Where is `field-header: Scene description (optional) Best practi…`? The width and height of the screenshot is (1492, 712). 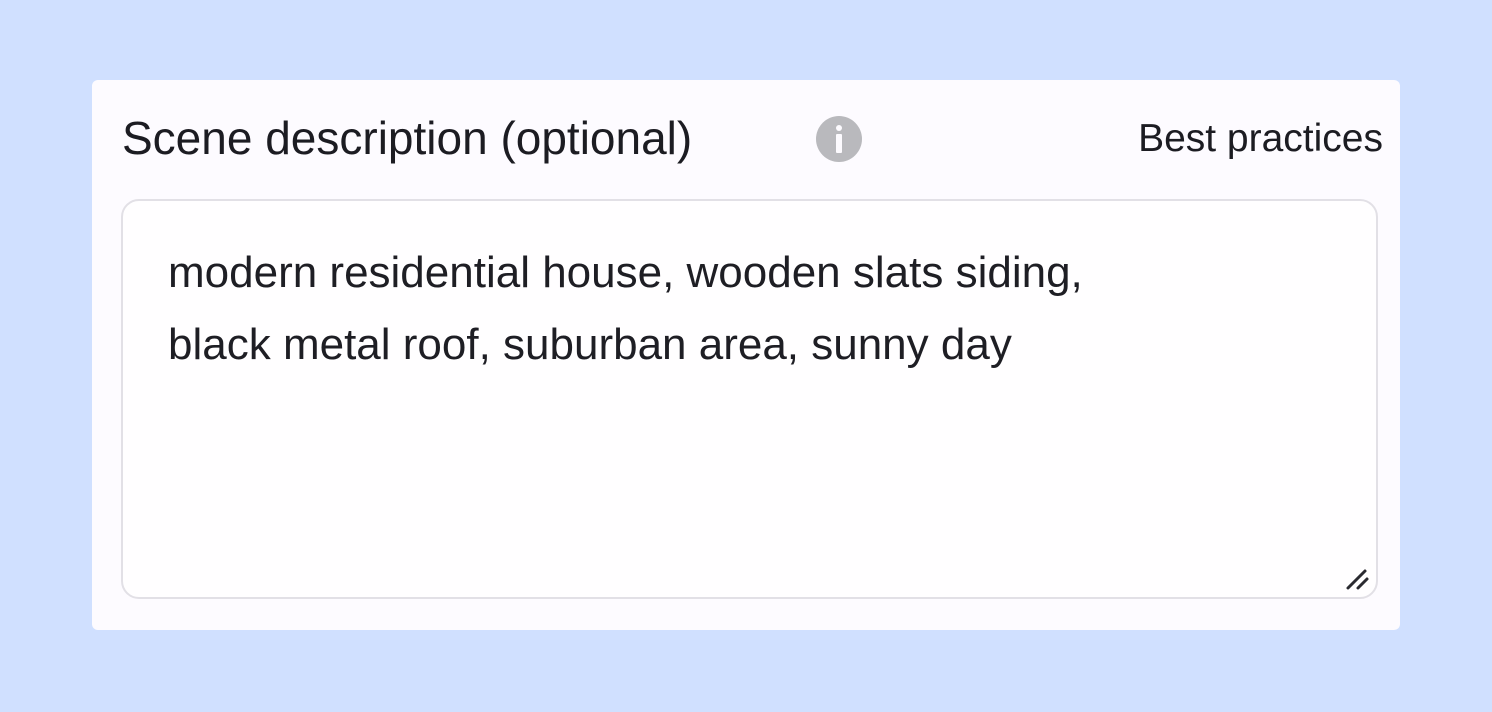
field-header: Scene description (optional) Best practi… is located at coordinates (752, 138).